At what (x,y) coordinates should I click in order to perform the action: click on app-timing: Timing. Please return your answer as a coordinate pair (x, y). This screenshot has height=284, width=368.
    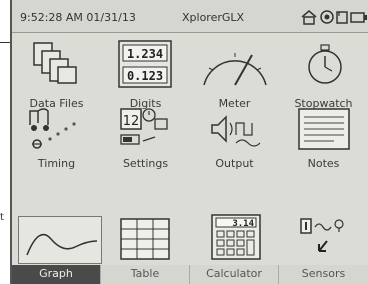
    Looking at the image, I should click on (56, 133).